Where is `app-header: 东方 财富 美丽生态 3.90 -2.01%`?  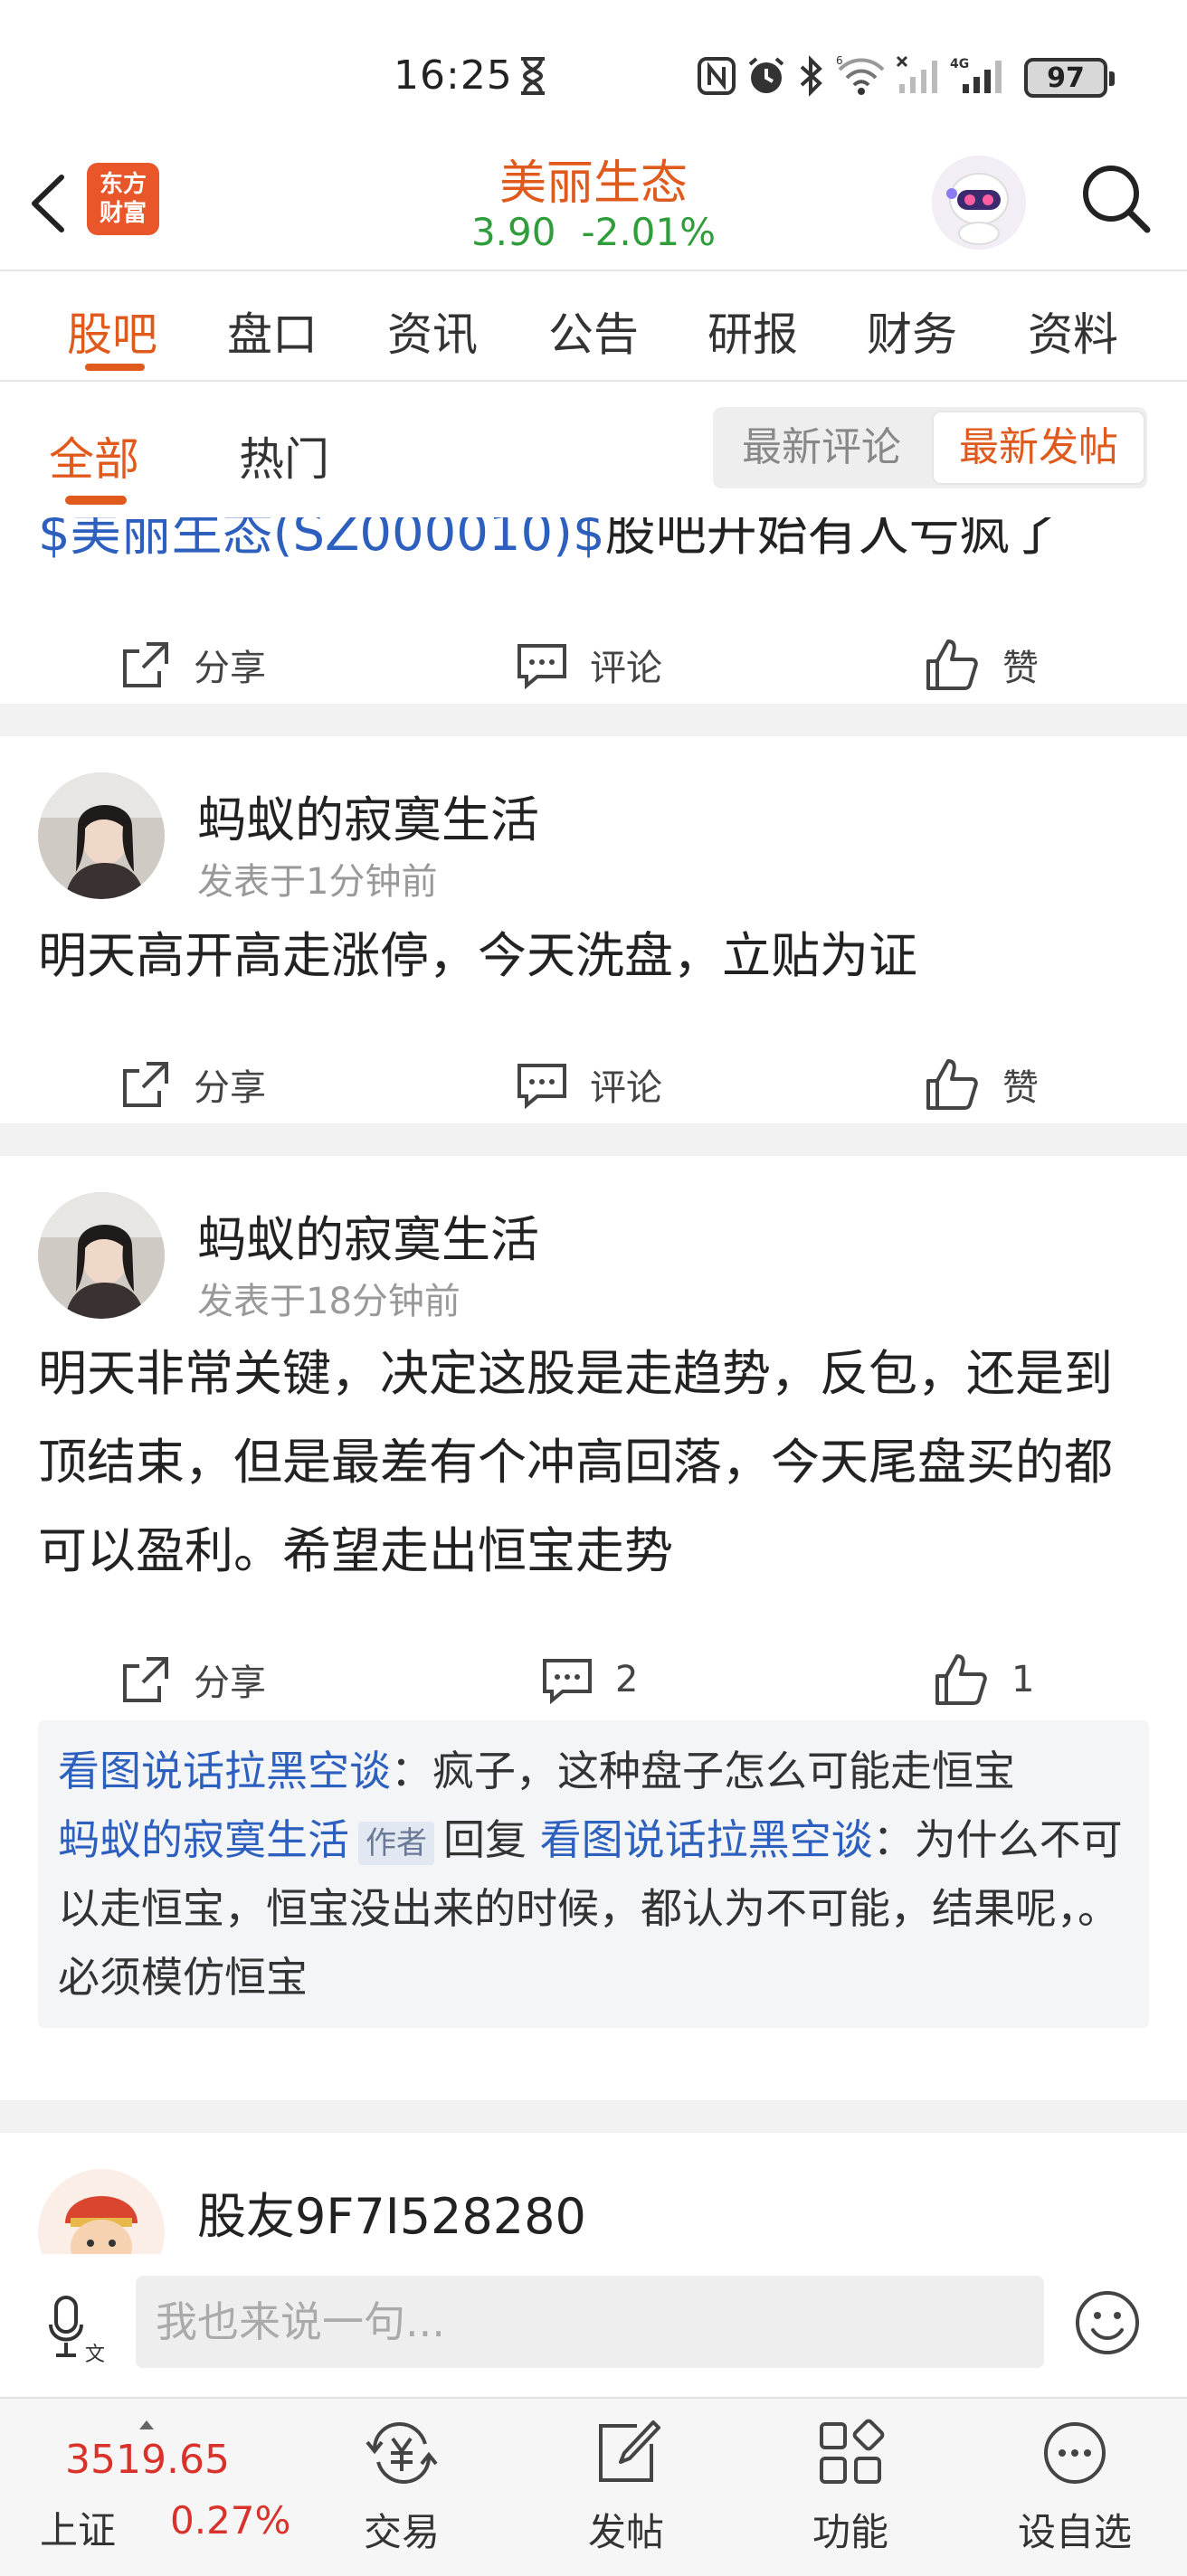 app-header: 东方 财富 美丽生态 3.90 -2.01% is located at coordinates (593, 203).